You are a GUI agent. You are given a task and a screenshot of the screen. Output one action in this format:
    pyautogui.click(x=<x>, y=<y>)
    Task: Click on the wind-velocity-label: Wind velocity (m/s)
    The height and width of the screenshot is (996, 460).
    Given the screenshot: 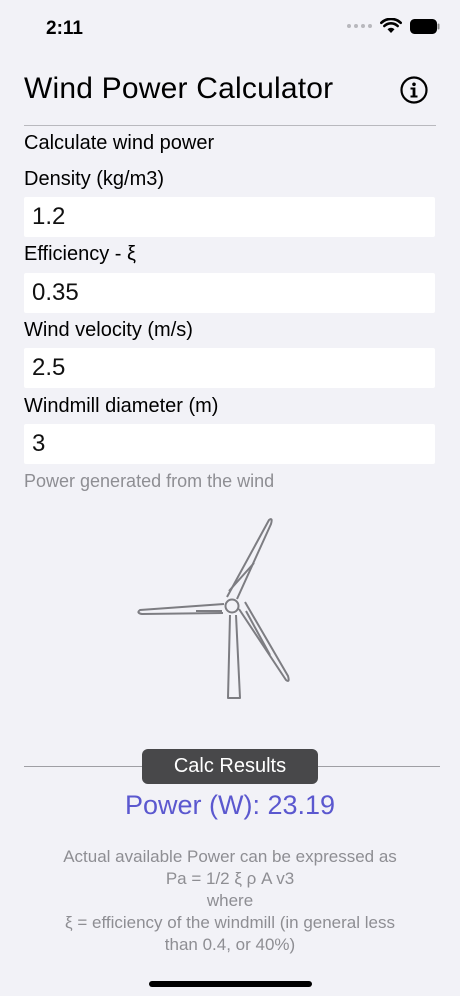 What is the action you would take?
    pyautogui.click(x=108, y=330)
    